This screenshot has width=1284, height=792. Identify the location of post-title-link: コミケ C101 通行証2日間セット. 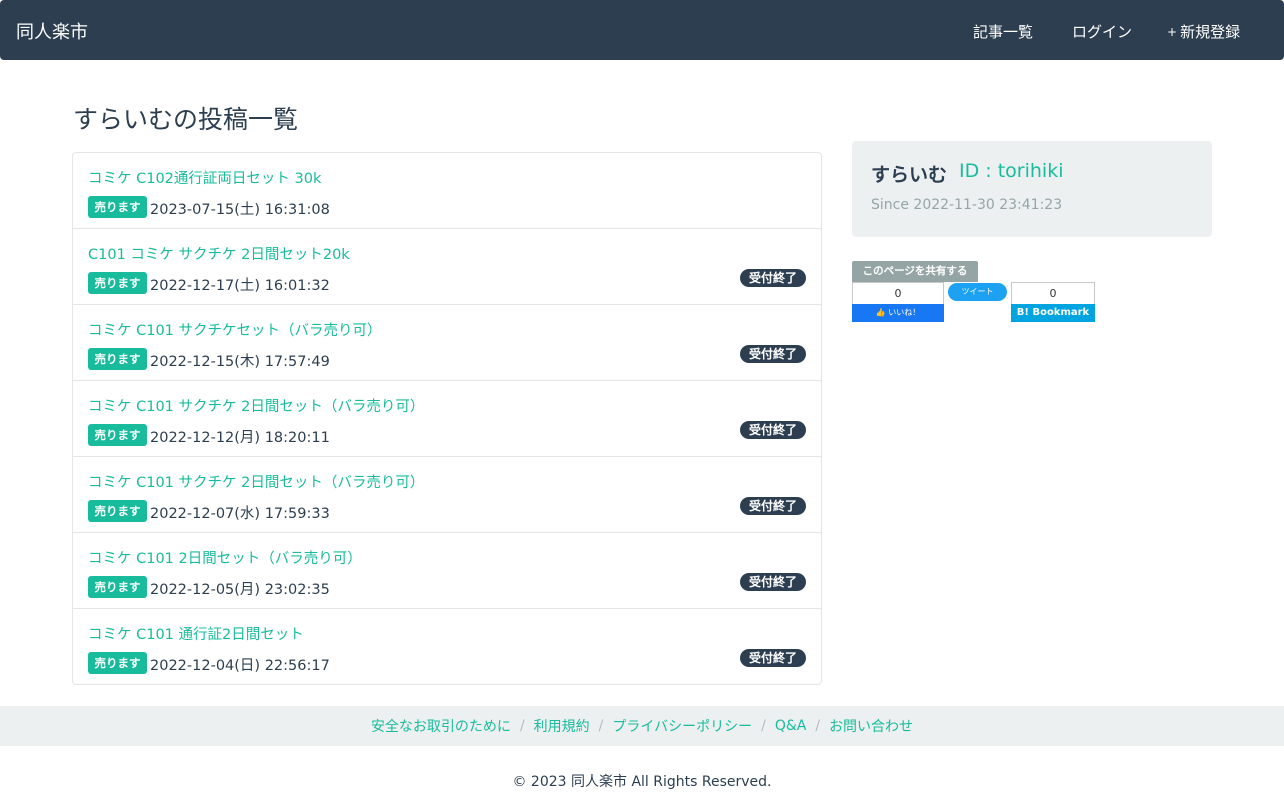
(196, 633).